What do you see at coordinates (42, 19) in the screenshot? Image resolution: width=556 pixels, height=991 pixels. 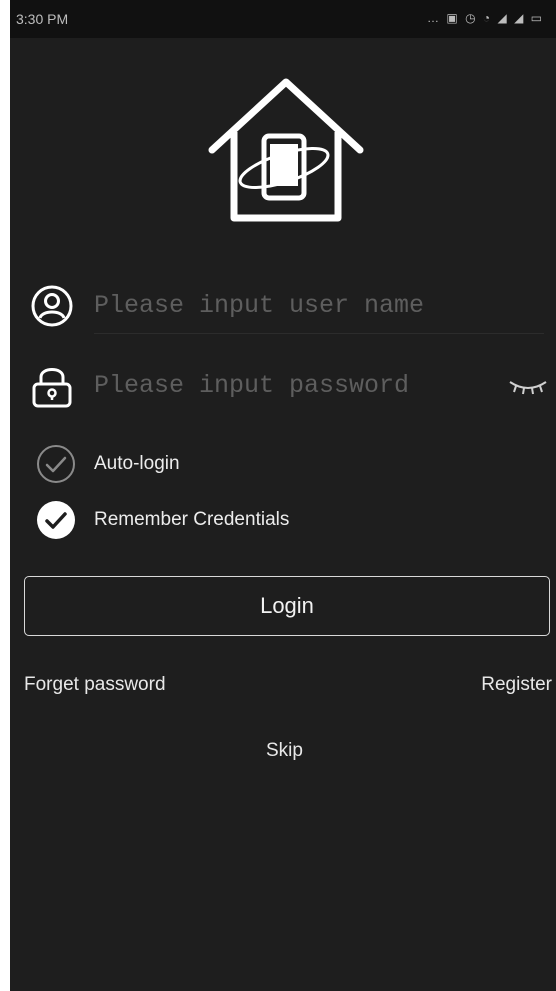 I see `status-time: 3:30 PM` at bounding box center [42, 19].